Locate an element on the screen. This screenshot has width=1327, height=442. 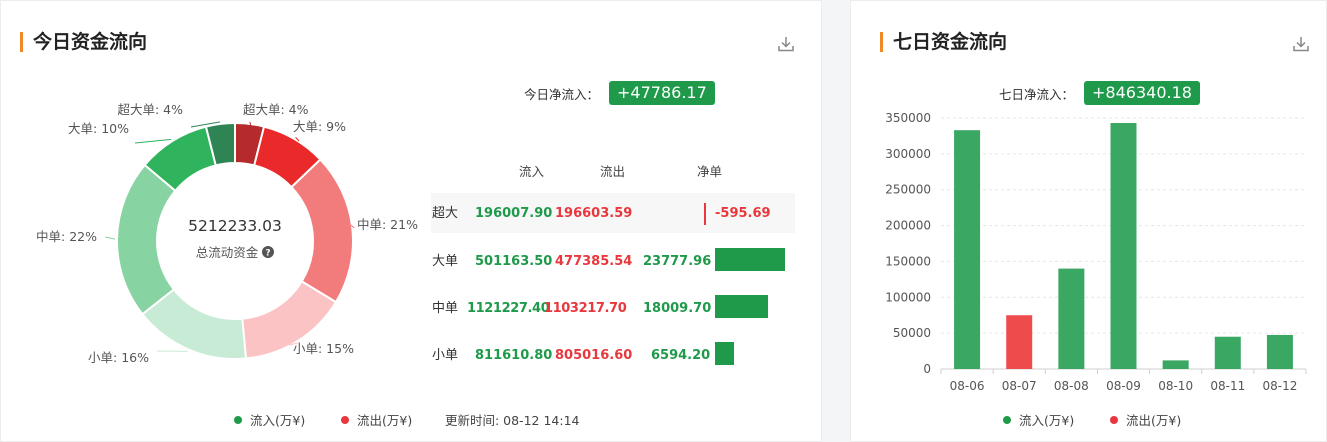
week-legend-inflow: 流入(万¥) is located at coordinates (1038, 419).